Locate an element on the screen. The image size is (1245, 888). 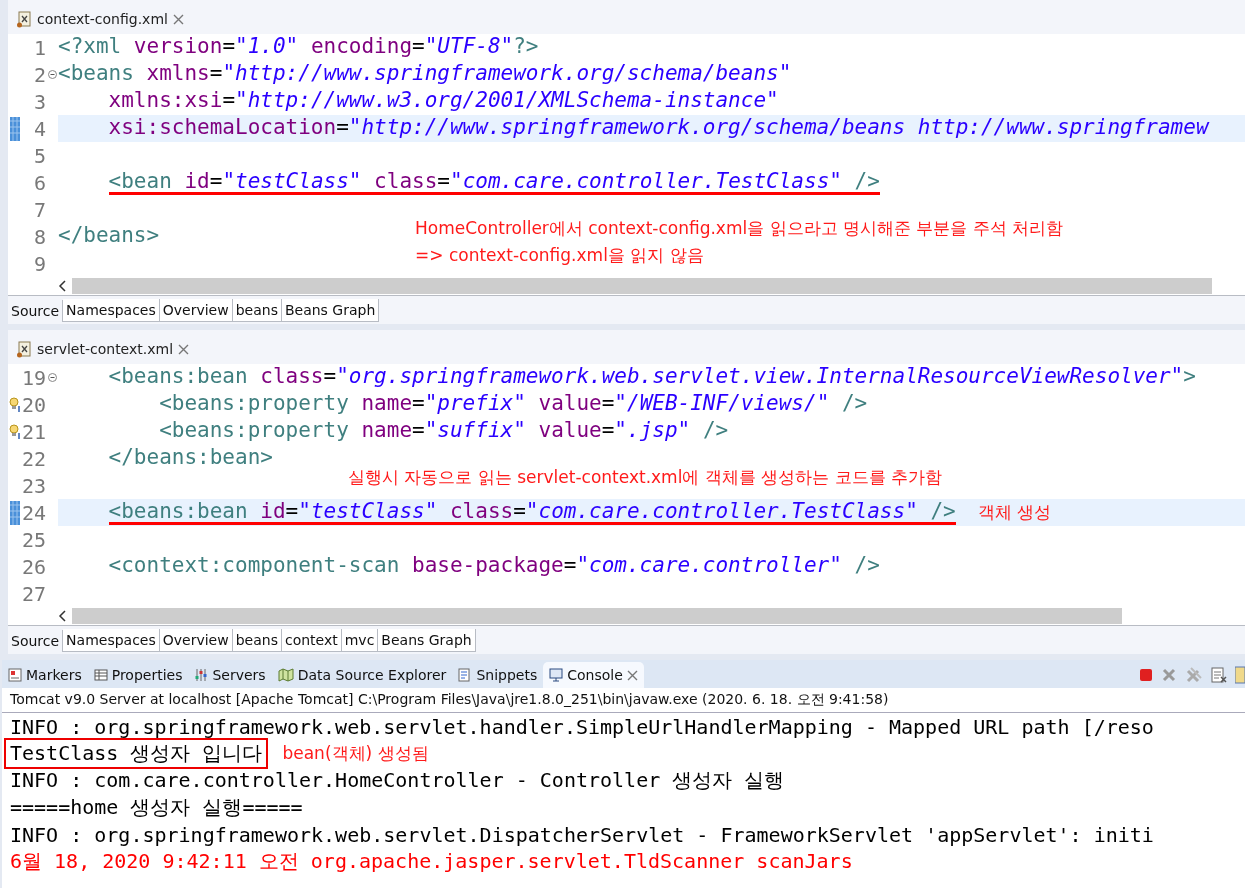
view-tab: Snippets is located at coordinates (498, 675).